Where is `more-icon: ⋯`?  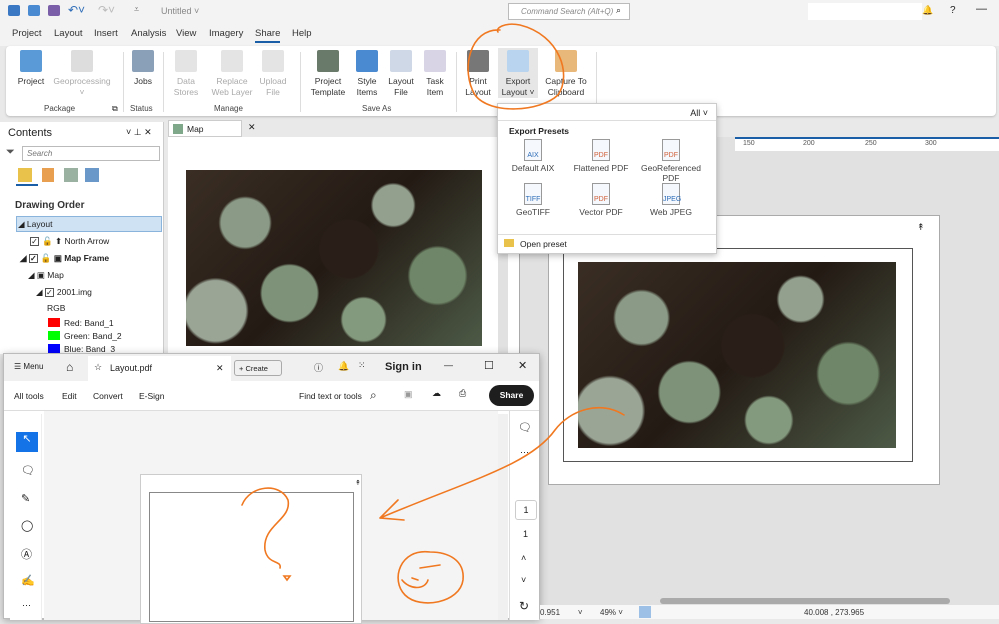
more-icon: ⋯ is located at coordinates (524, 452).